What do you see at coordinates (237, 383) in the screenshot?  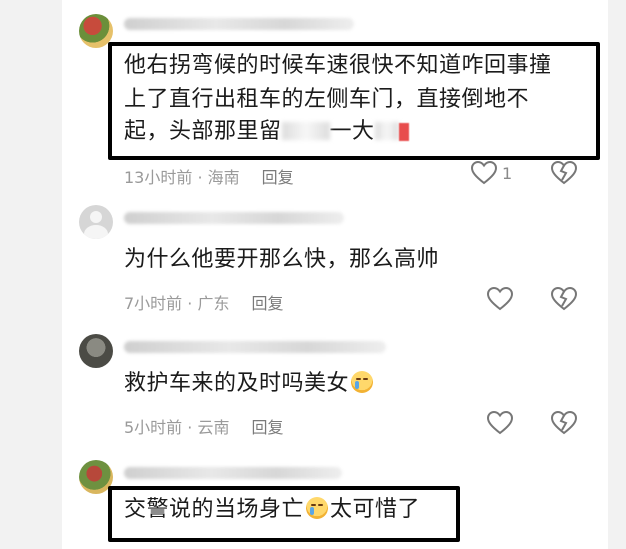 I see `comment-text-fragment: 救护车来的及时吗美女` at bounding box center [237, 383].